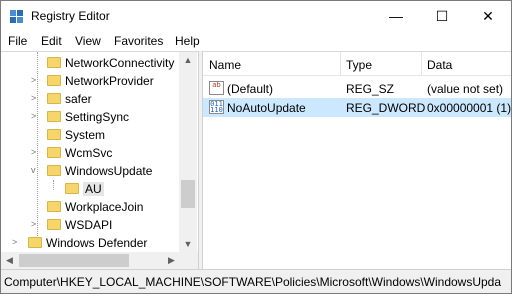 The height and width of the screenshot is (294, 512). Describe the element at coordinates (109, 81) in the screenshot. I see `tree-item-label: NetworkProvider` at that location.